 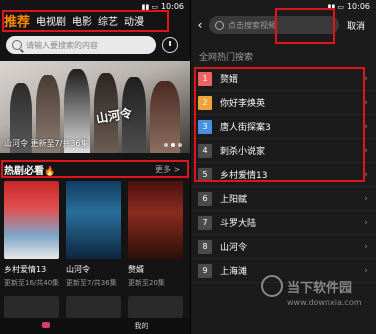 What do you see at coordinates (283, 79) in the screenshot?
I see `hot-search-item: 1 赘婿 ›` at bounding box center [283, 79].